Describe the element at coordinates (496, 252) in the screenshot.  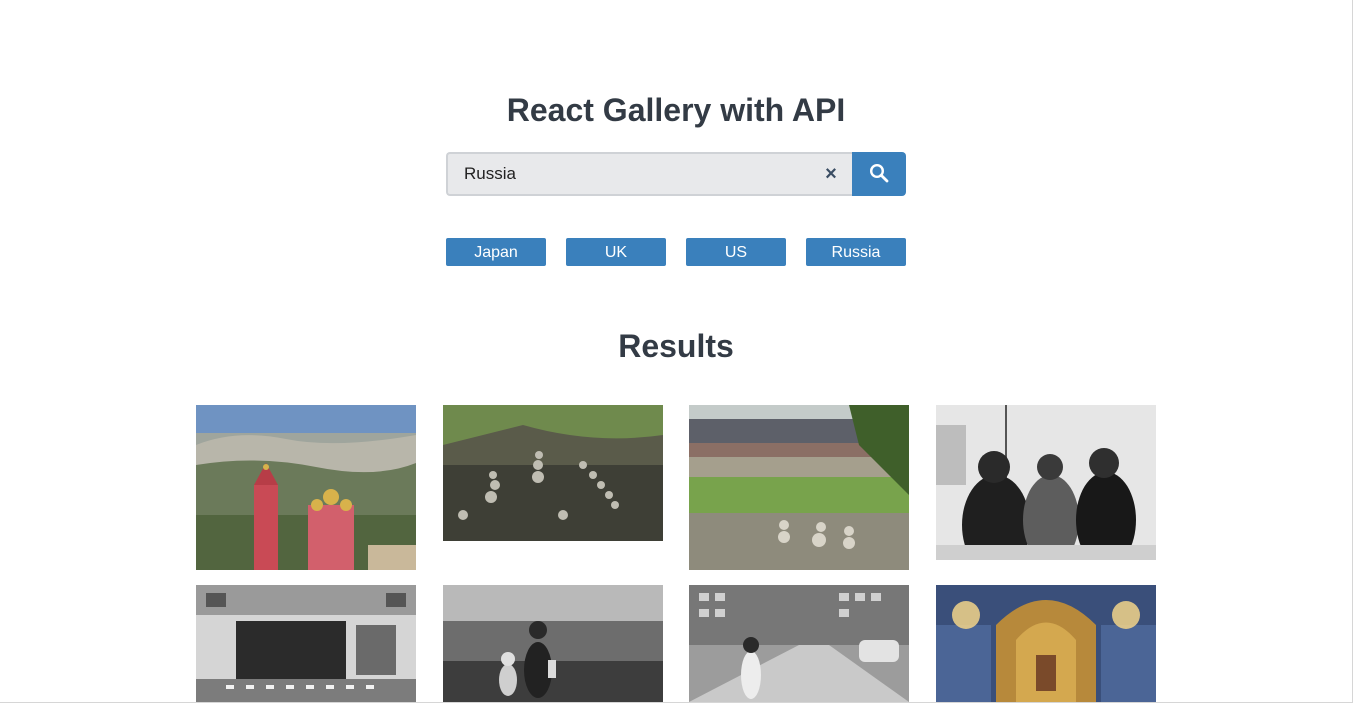
I see `tag-japan-button: Japan` at that location.